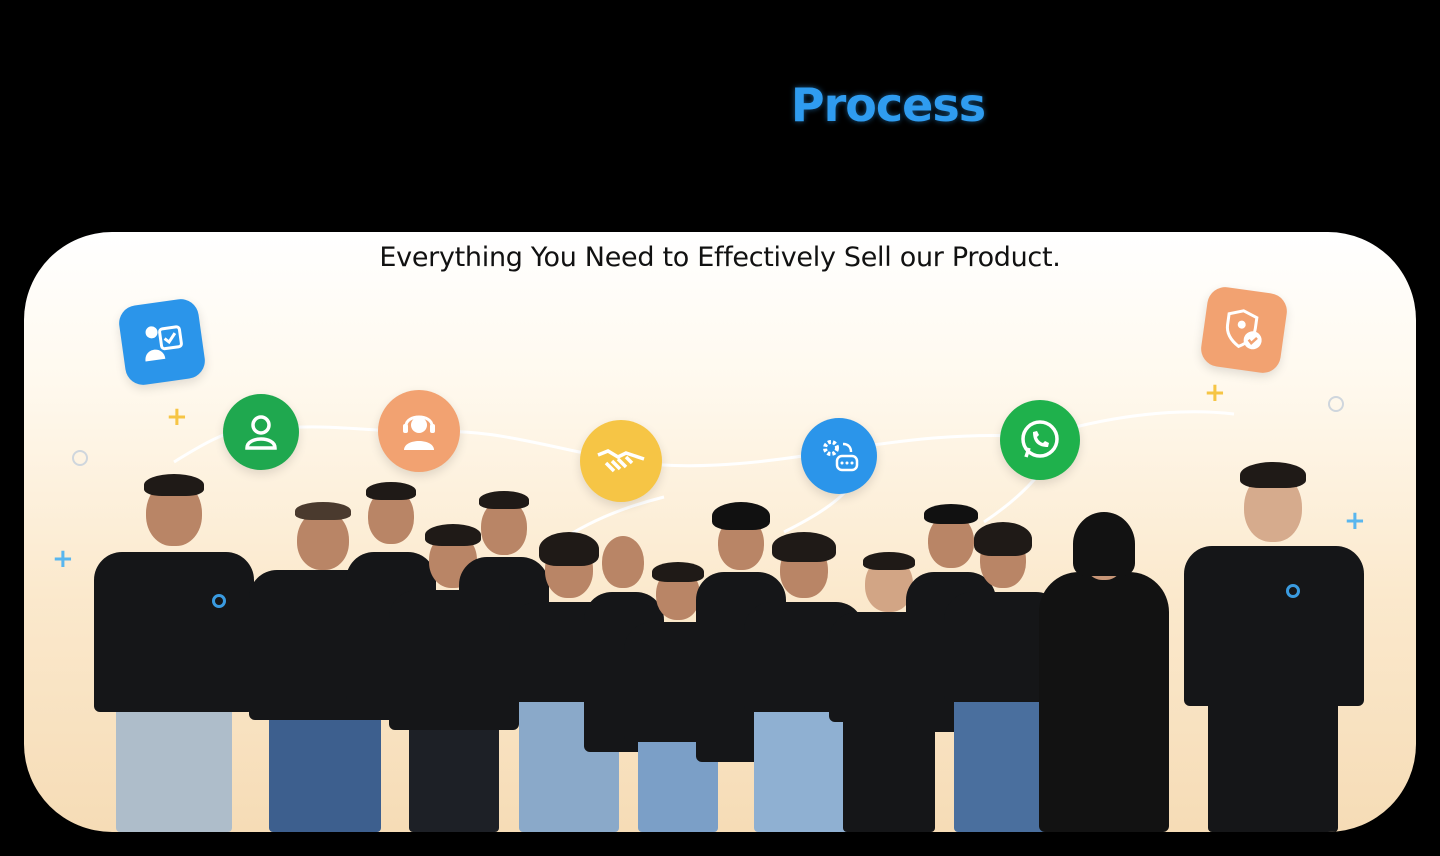  I want to click on headset-support-icon, so click(419, 431).